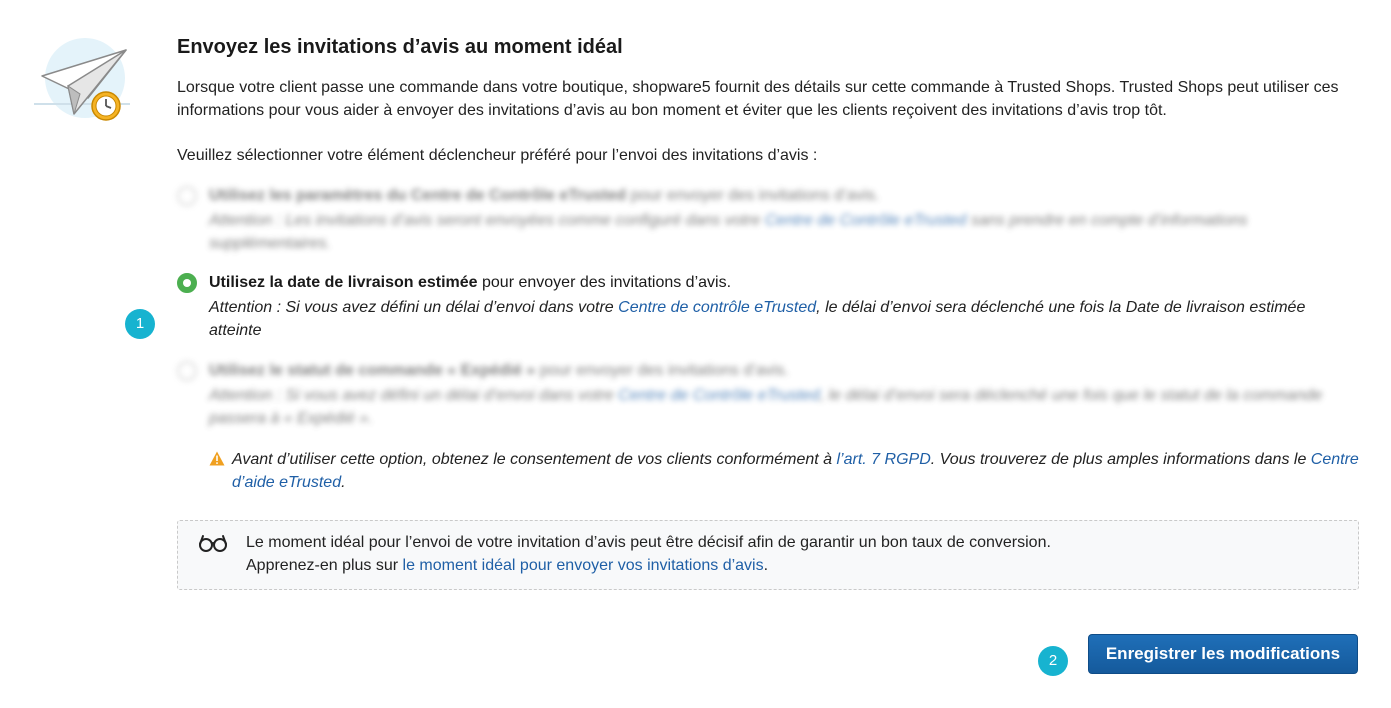 The image size is (1391, 708). I want to click on radio-shipped-status, so click(187, 371).